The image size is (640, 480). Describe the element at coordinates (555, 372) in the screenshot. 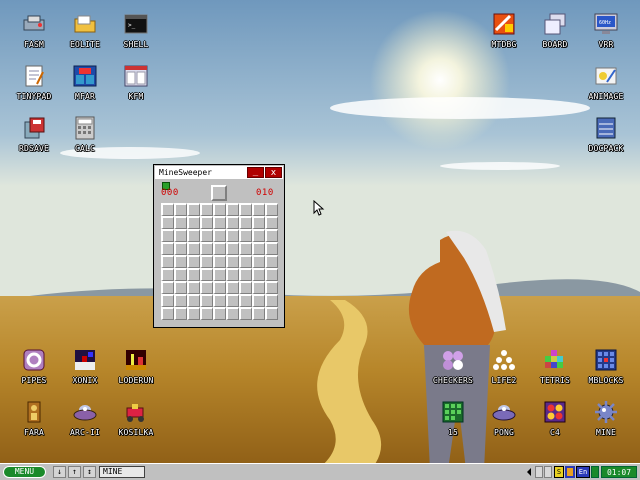

I see `desktop-icon-tetris: TETRIS` at that location.